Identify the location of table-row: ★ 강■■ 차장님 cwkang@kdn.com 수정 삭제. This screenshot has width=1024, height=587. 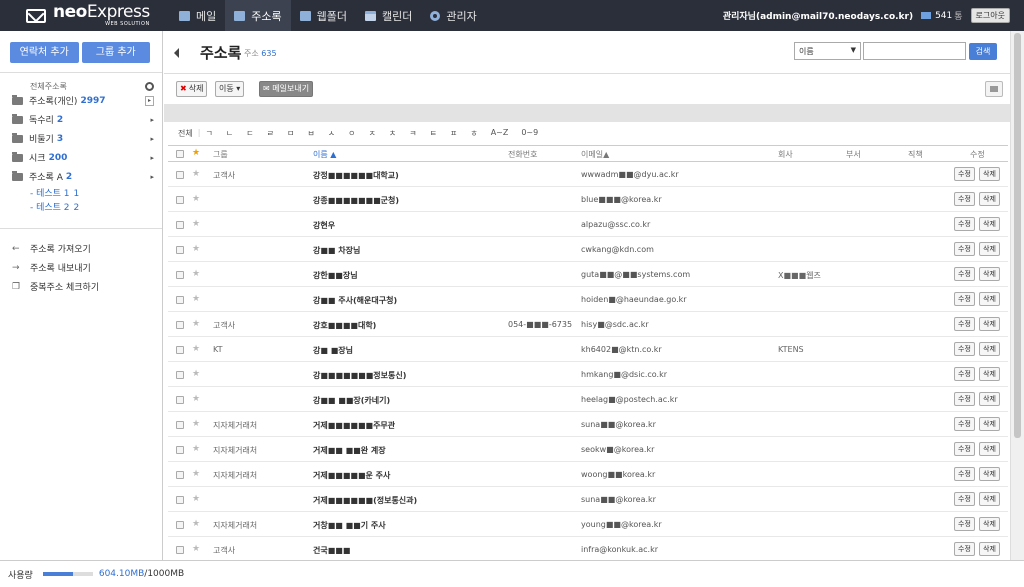
(588, 249).